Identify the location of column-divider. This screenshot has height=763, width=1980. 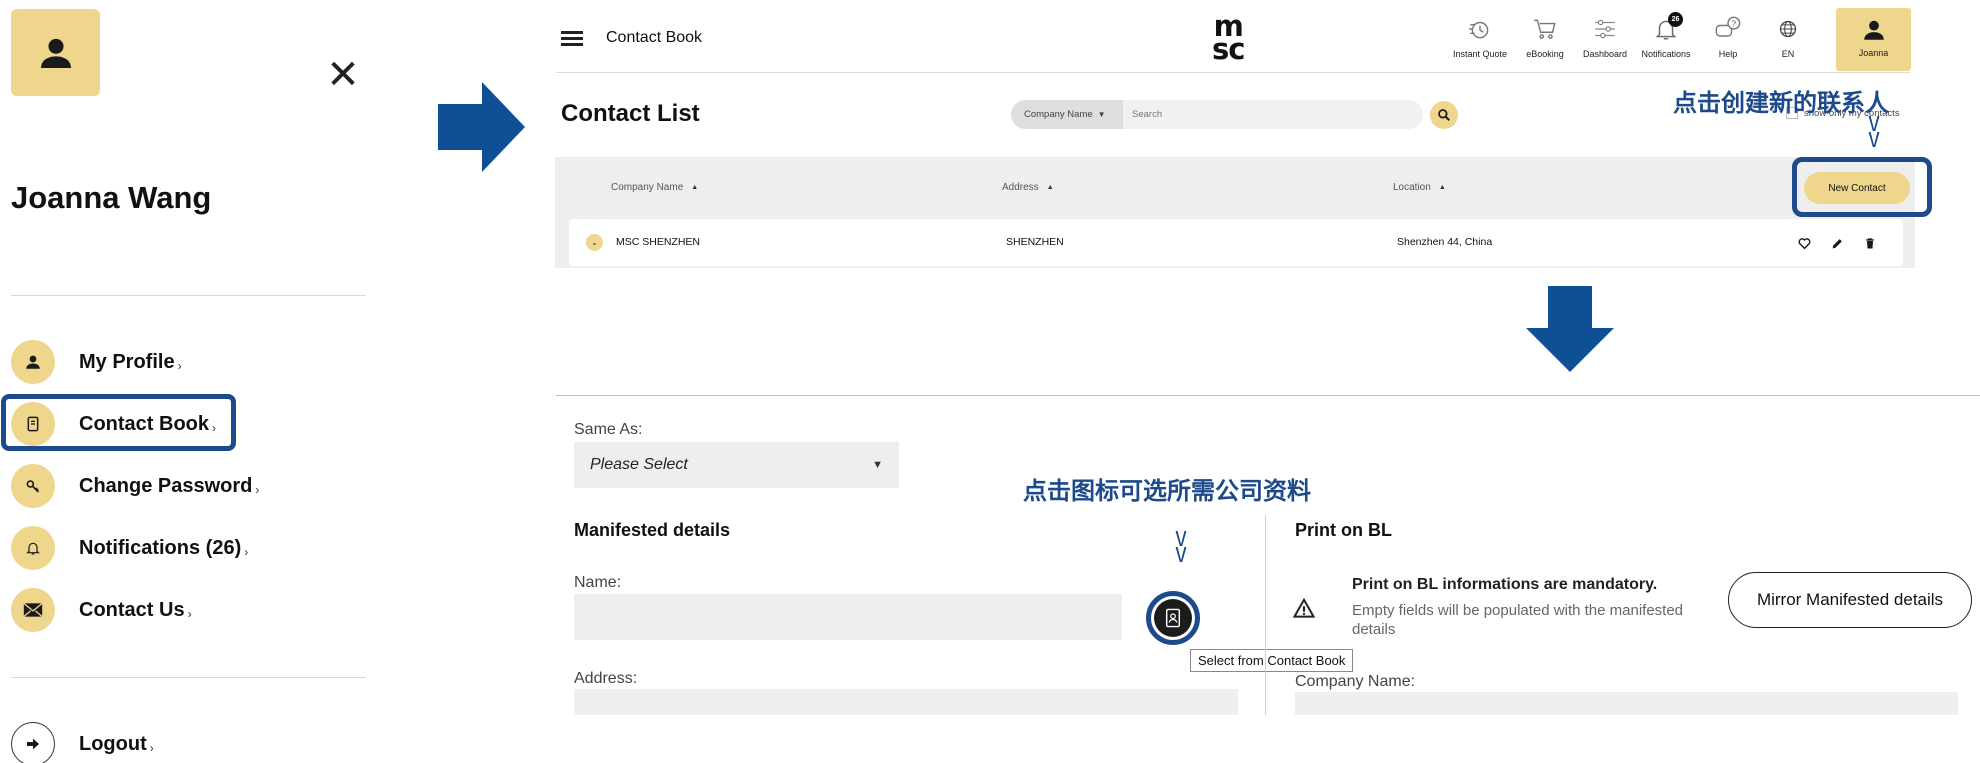
(1265, 615).